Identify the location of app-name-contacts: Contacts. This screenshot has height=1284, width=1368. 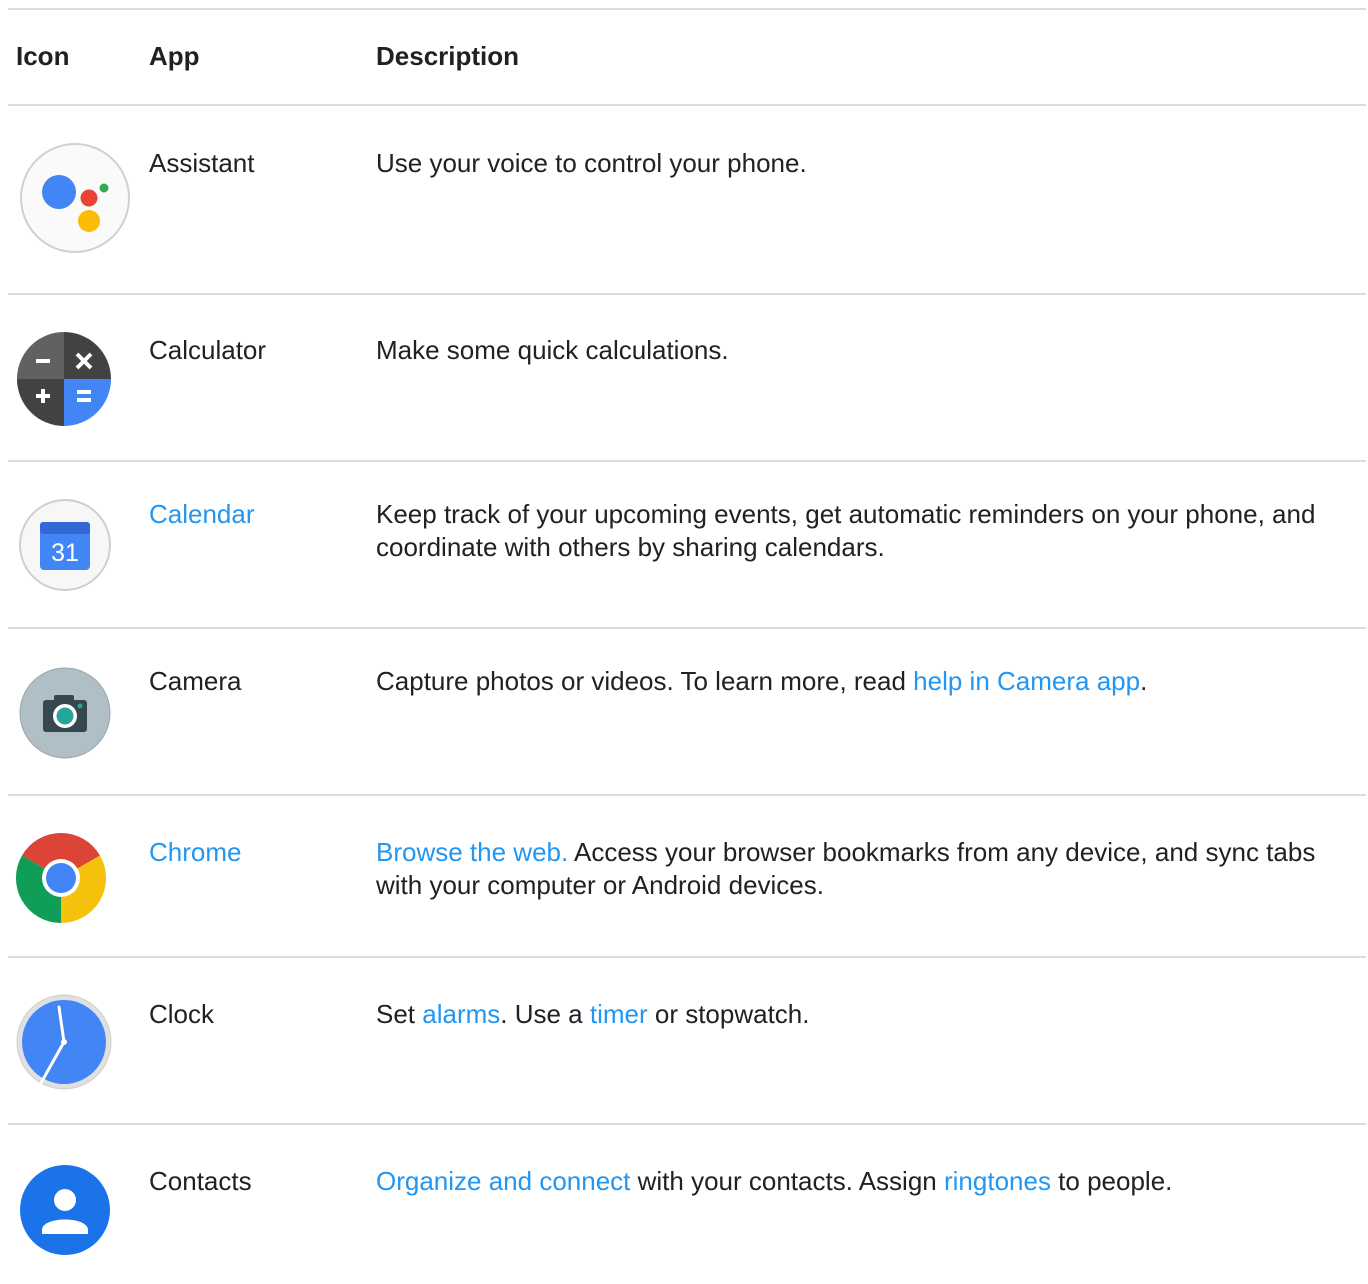
(200, 1181).